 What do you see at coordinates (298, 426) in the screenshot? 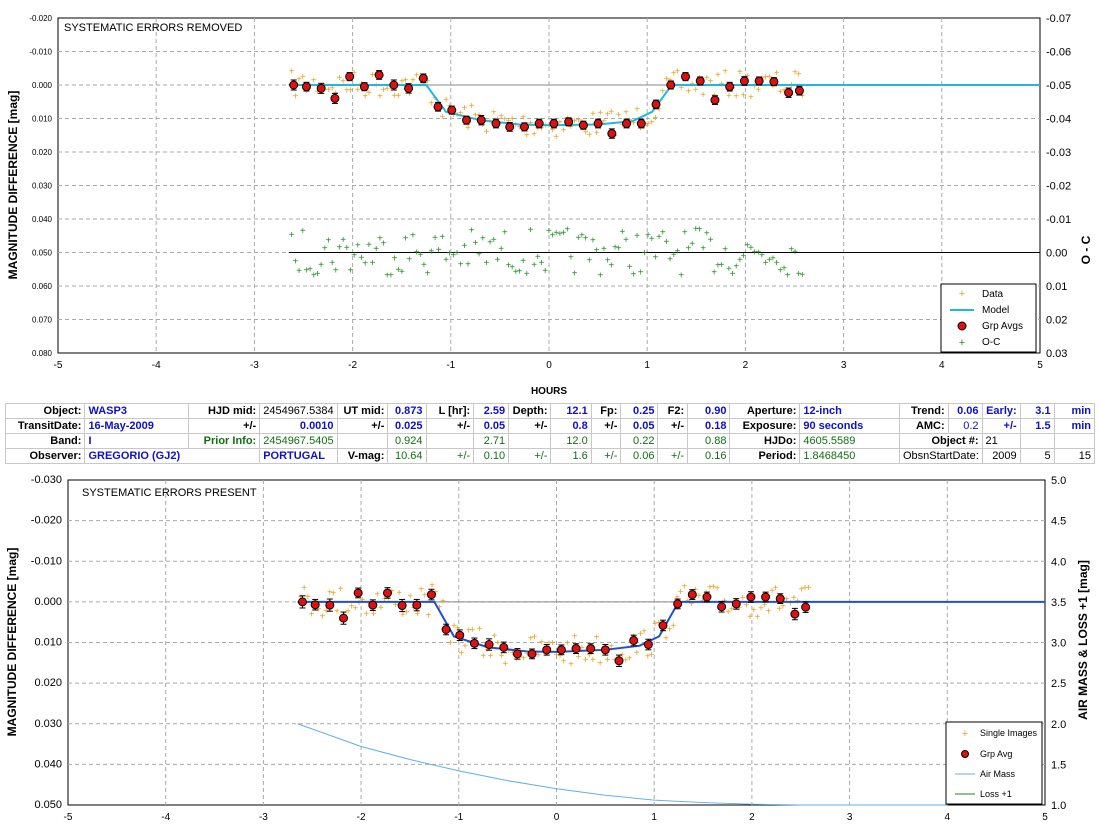
I see `hjd-err-value: 0.0010` at bounding box center [298, 426].